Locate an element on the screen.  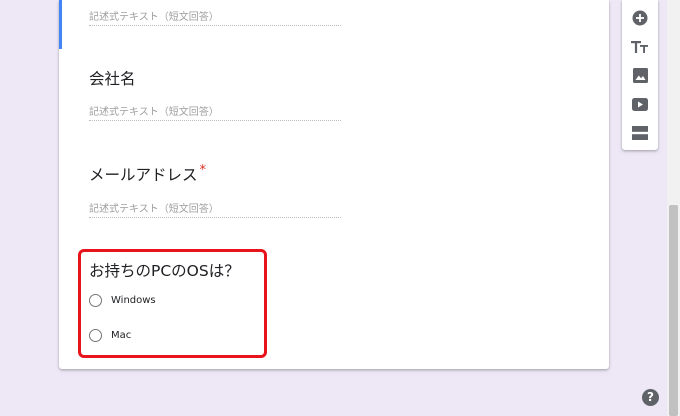
help-icon: ? is located at coordinates (650, 397).